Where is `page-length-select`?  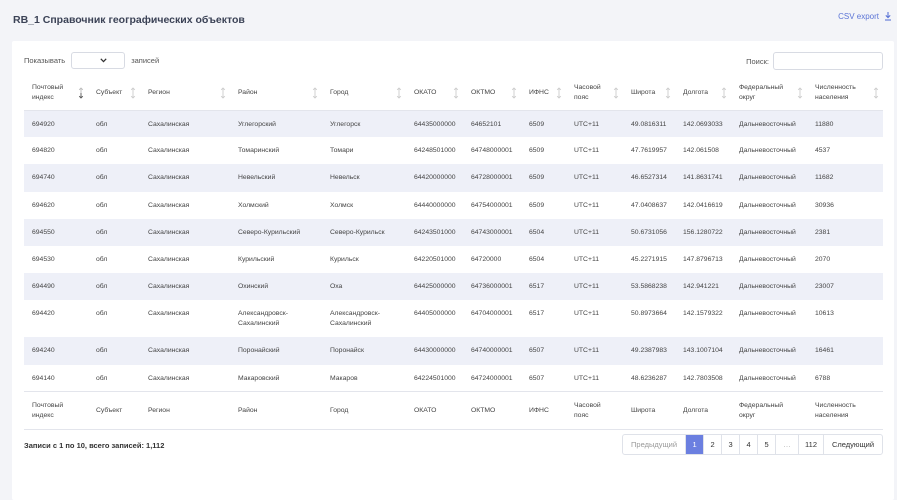 page-length-select is located at coordinates (98, 60).